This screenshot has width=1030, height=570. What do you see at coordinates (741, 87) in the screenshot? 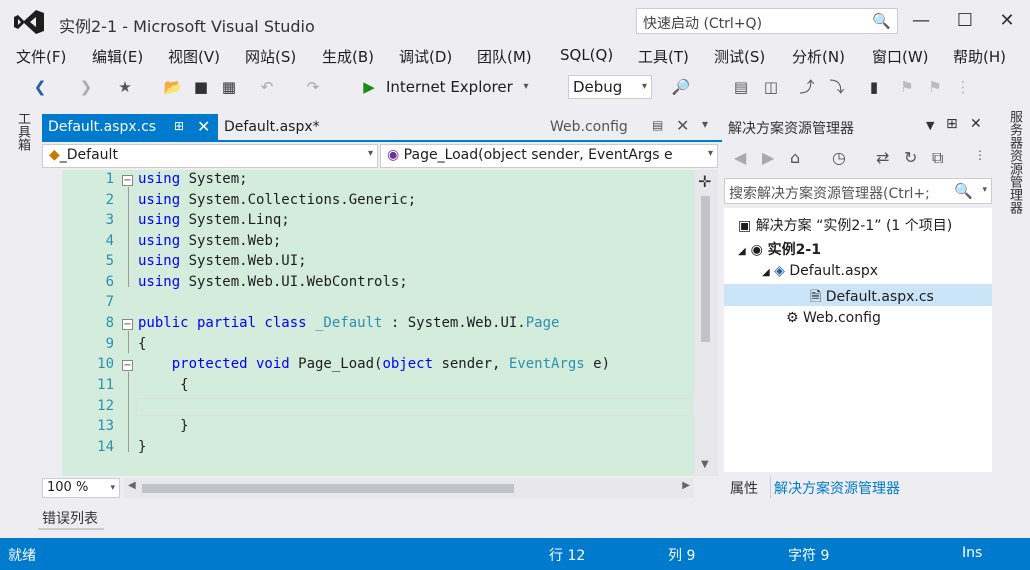
I see `layout-icon: ▤` at bounding box center [741, 87].